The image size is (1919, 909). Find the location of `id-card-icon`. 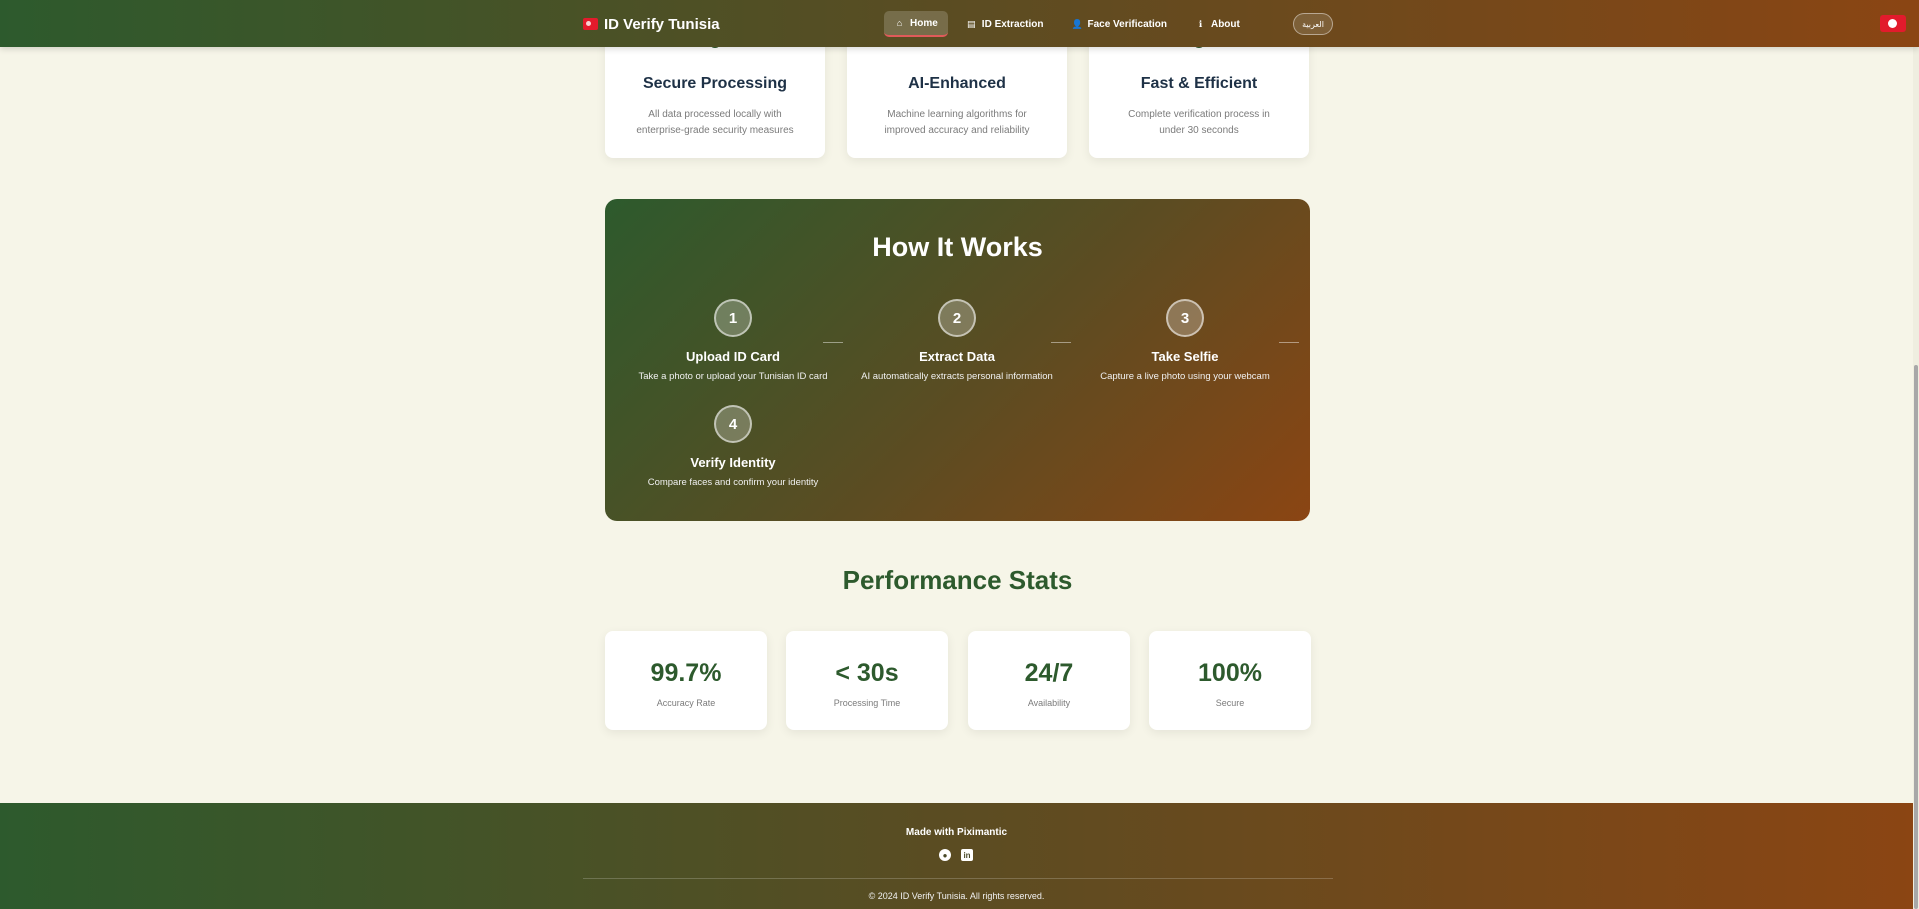

id-card-icon is located at coordinates (590, 24).